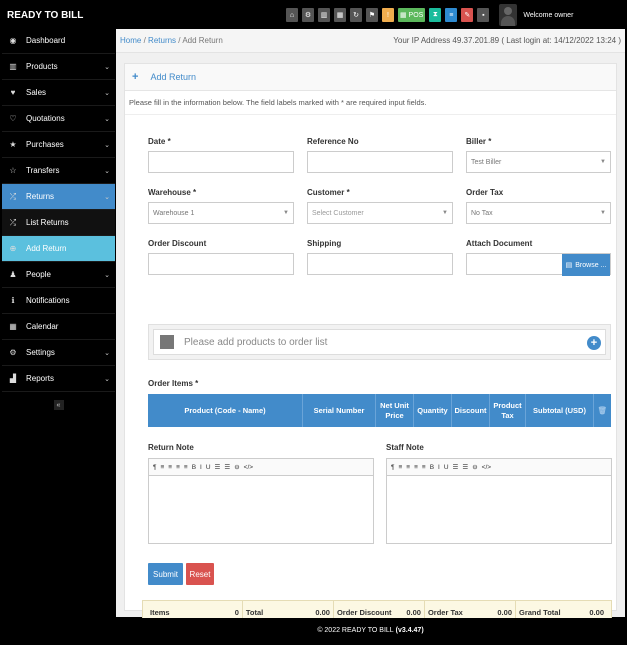 Image resolution: width=627 pixels, height=645 pixels. I want to click on sidebar-item-dashboard: ◉ Dashboard, so click(58, 41).